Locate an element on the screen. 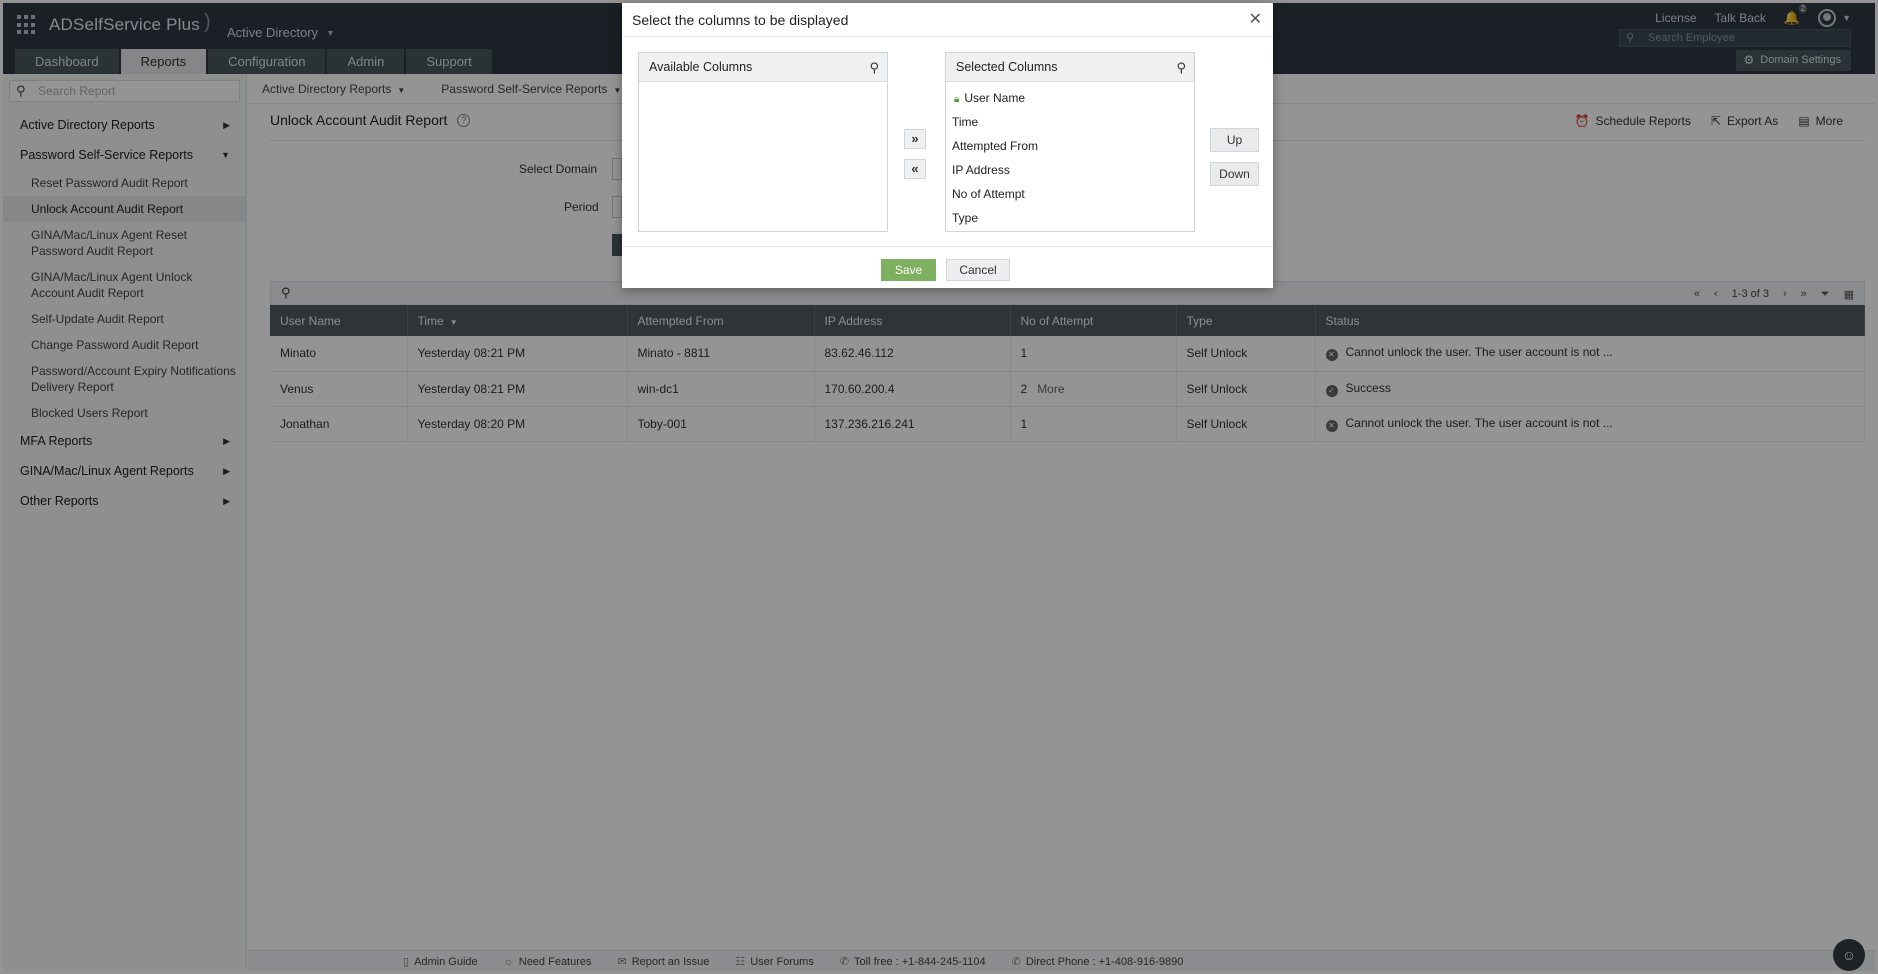 This screenshot has width=1878, height=974. move-left-button: « is located at coordinates (915, 169).